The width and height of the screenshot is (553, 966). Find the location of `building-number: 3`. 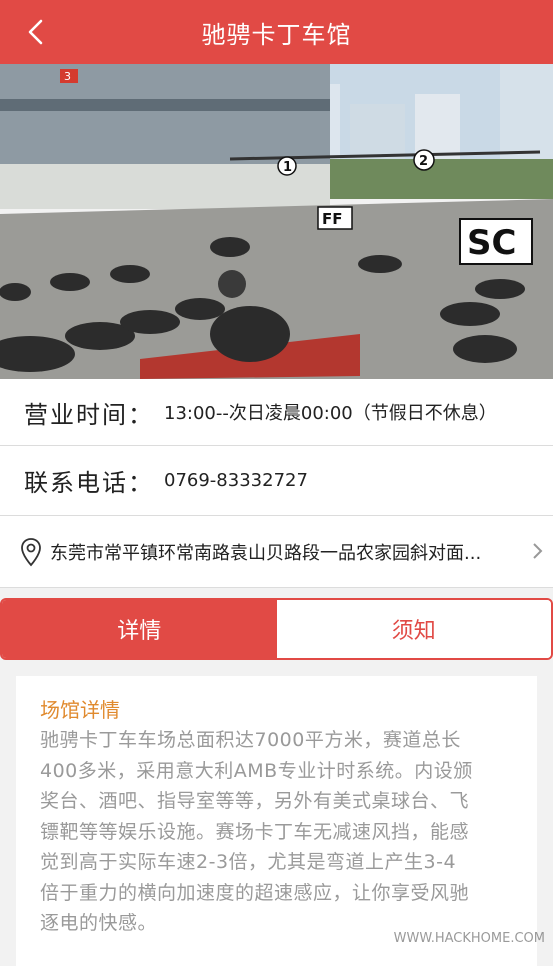

building-number: 3 is located at coordinates (67, 76).